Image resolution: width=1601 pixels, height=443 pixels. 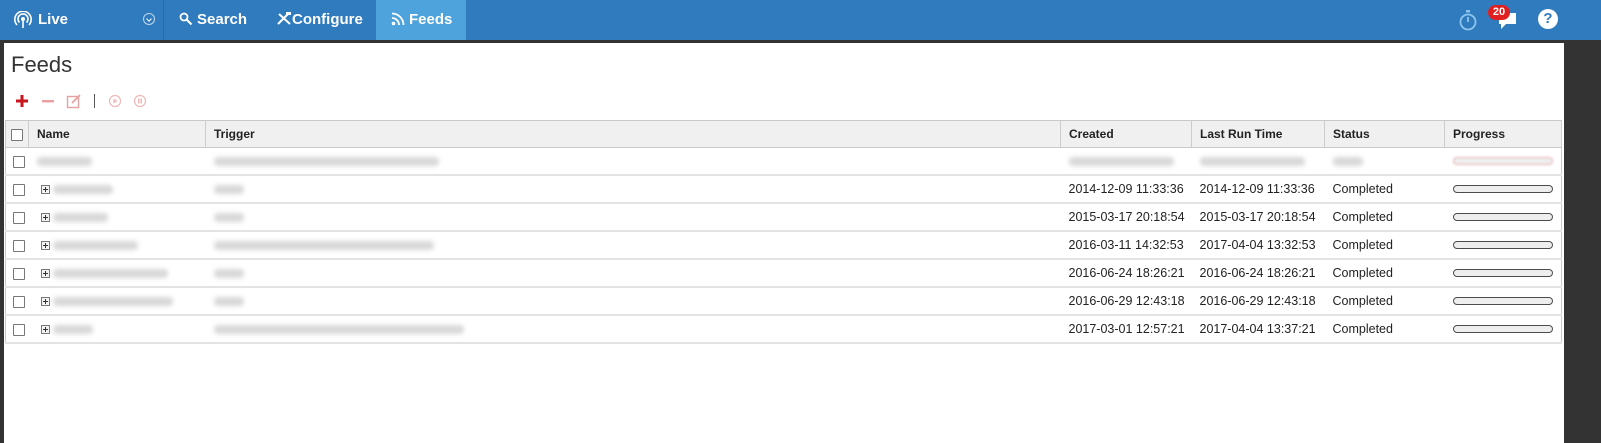 I want to click on live-label: Live, so click(x=53, y=19).